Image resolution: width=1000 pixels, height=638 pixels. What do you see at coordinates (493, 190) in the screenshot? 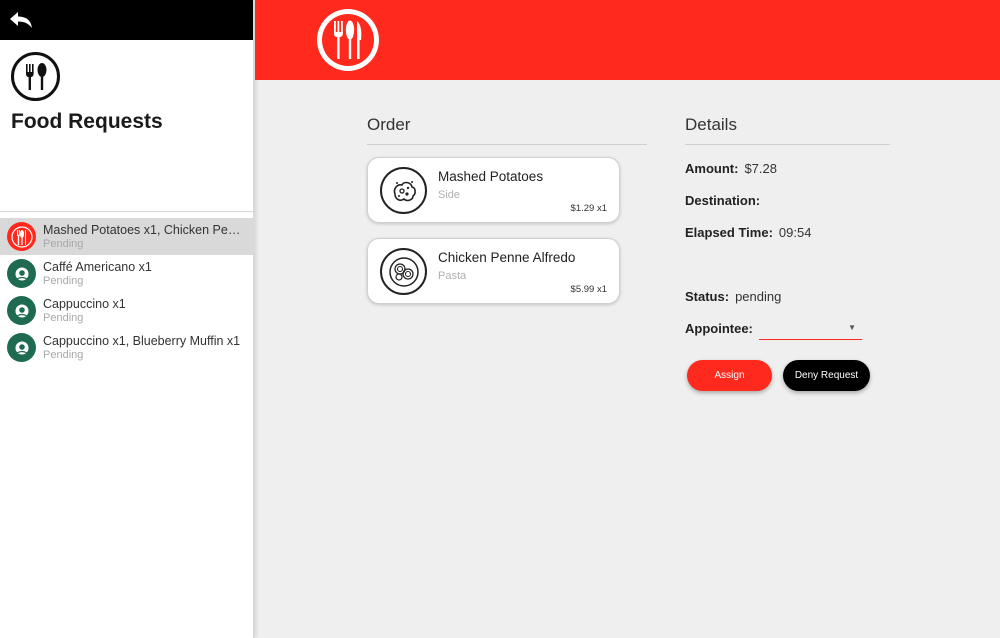
I see `order-item-card: Mashed Potatoes Side $1.29 x1` at bounding box center [493, 190].